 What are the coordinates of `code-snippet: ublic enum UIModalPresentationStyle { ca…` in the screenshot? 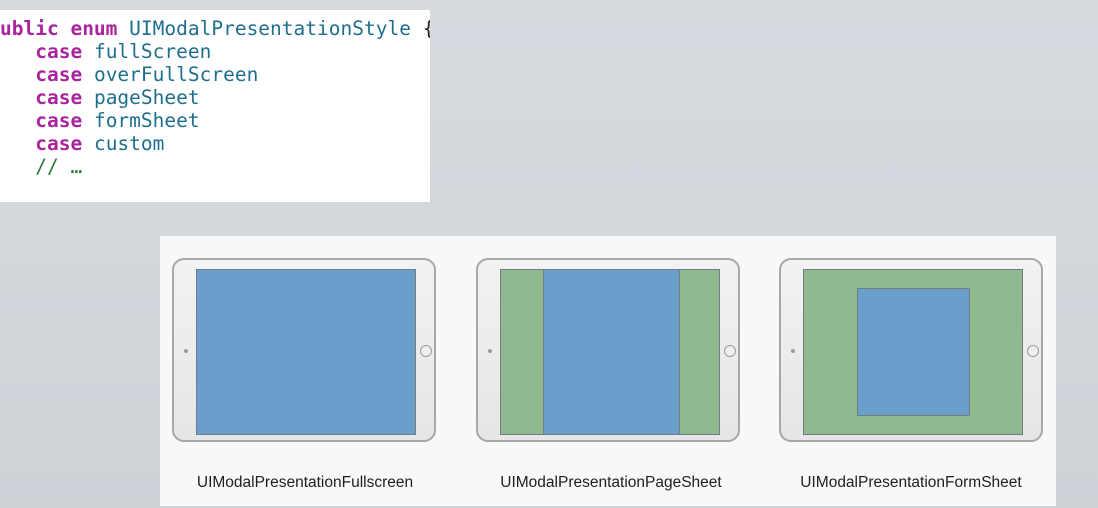 It's located at (215, 106).